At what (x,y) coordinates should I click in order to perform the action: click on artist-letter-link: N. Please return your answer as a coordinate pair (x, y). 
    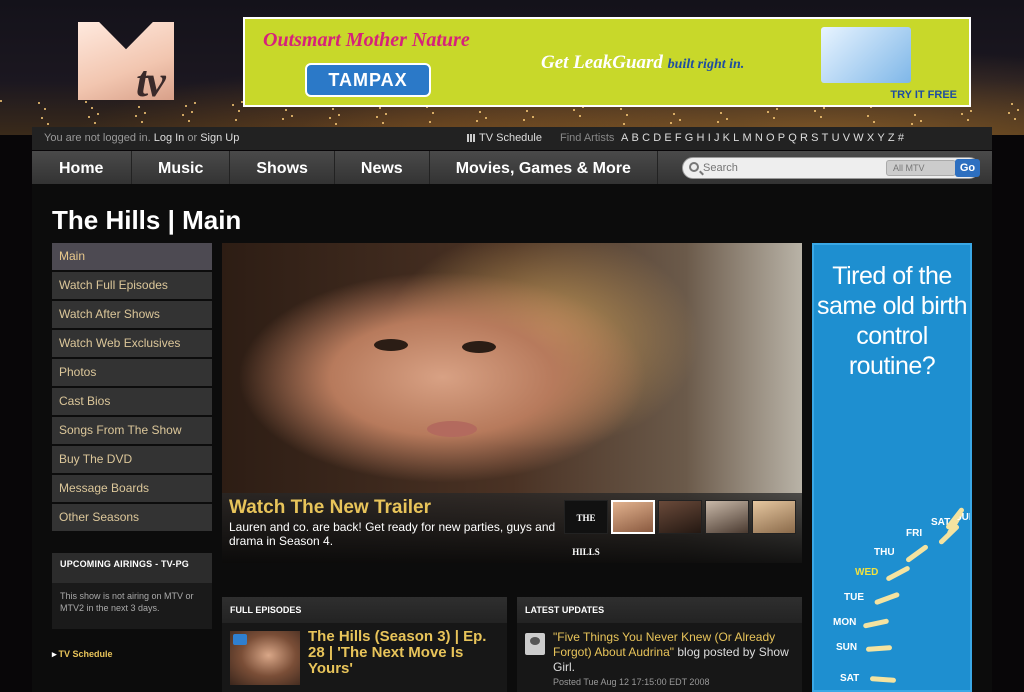
    Looking at the image, I should click on (759, 138).